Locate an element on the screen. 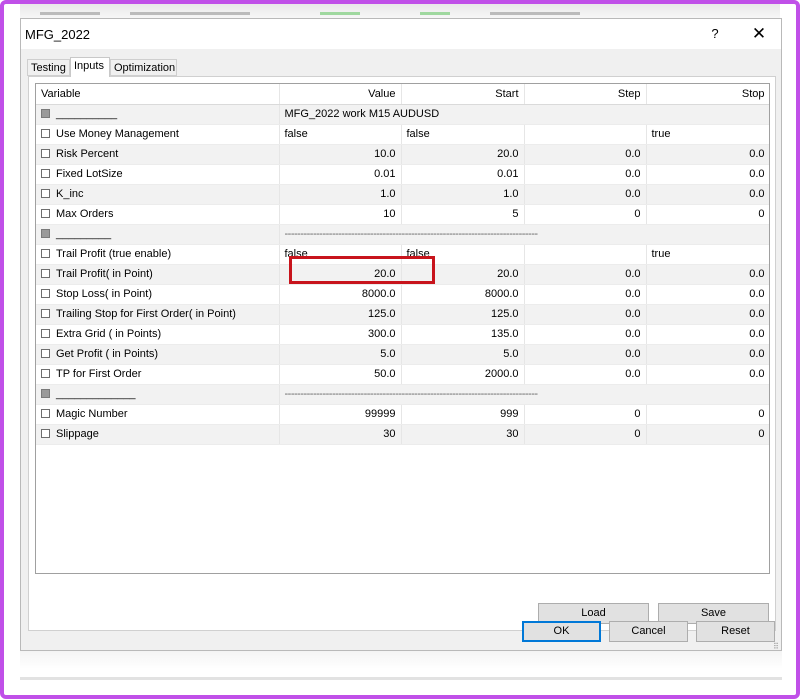 The image size is (800, 699). variable-cell: __________ is located at coordinates (158, 114).